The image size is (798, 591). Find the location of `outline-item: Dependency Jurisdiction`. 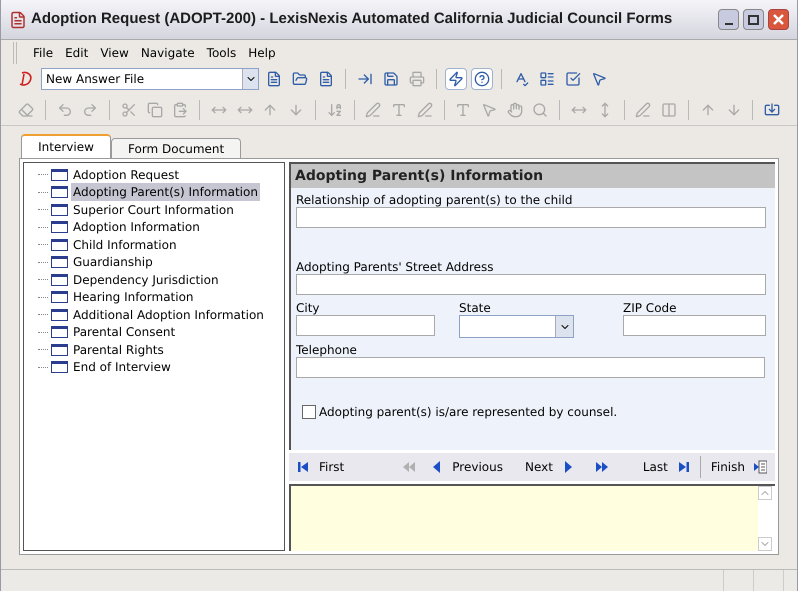

outline-item: Dependency Jurisdiction is located at coordinates (146, 279).